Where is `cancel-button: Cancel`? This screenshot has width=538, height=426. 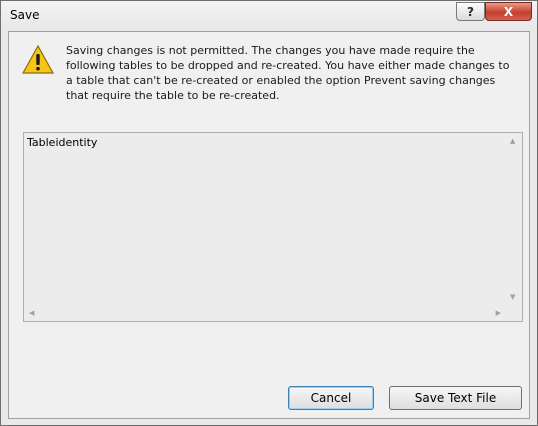
cancel-button: Cancel is located at coordinates (331, 398).